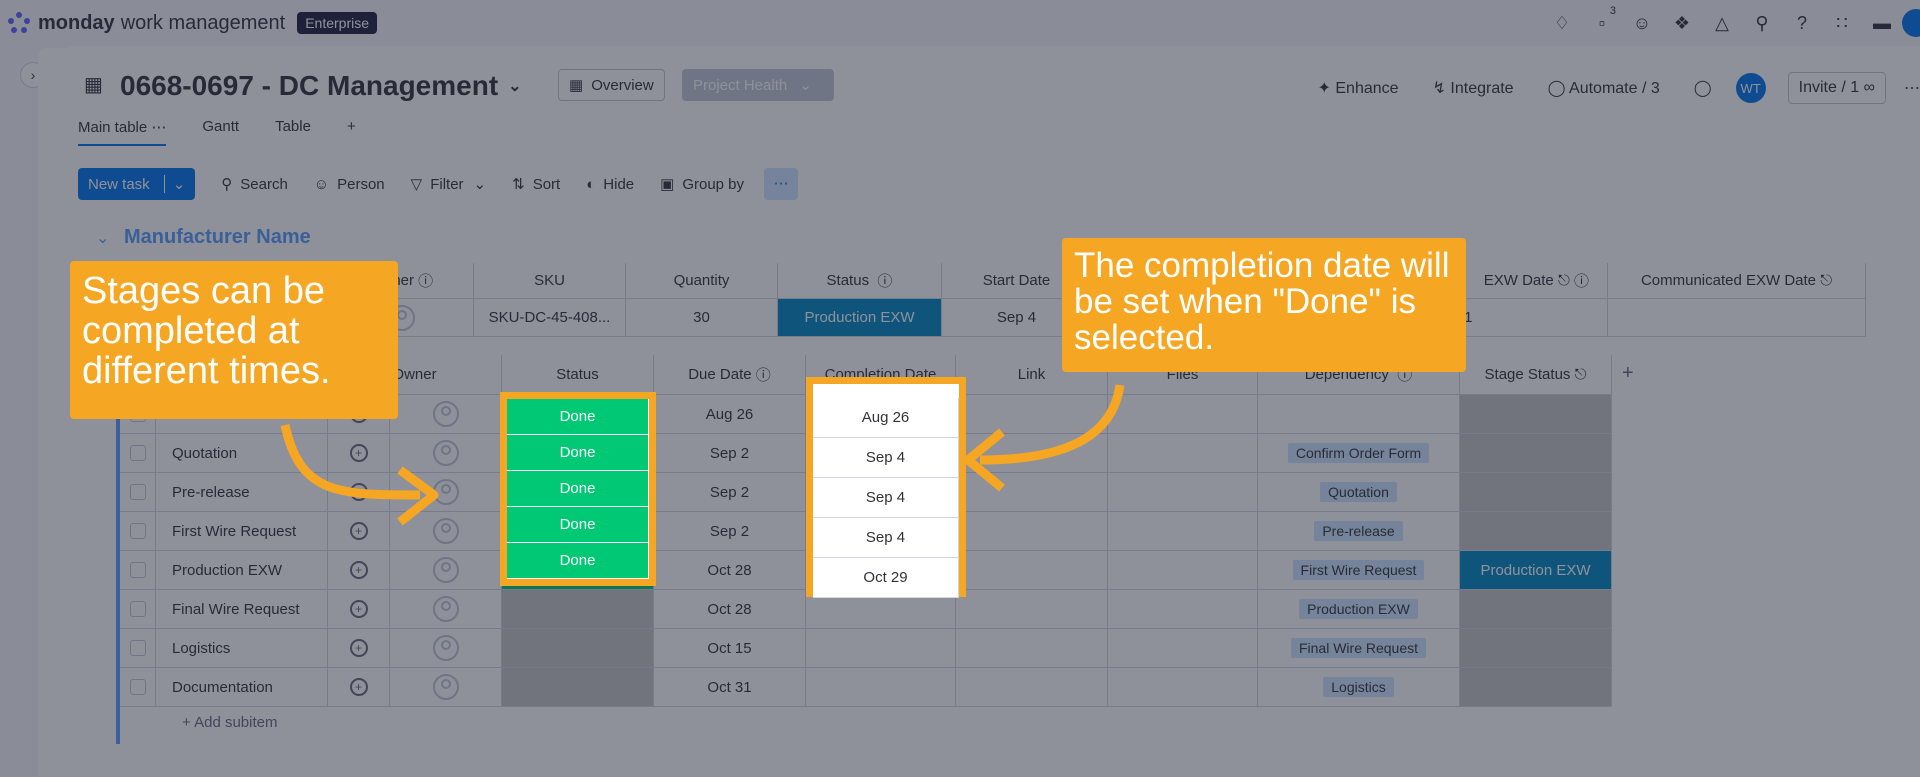 Image resolution: width=1920 pixels, height=777 pixels. I want to click on left-arrow-line, so click(350, 462).